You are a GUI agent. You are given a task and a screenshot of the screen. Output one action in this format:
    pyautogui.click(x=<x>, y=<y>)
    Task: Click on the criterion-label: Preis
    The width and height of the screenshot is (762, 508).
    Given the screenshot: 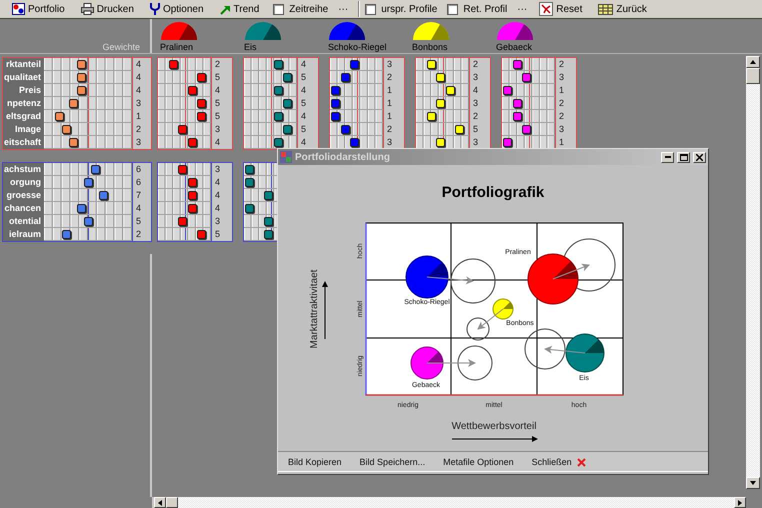 What is the action you would take?
    pyautogui.click(x=23, y=90)
    